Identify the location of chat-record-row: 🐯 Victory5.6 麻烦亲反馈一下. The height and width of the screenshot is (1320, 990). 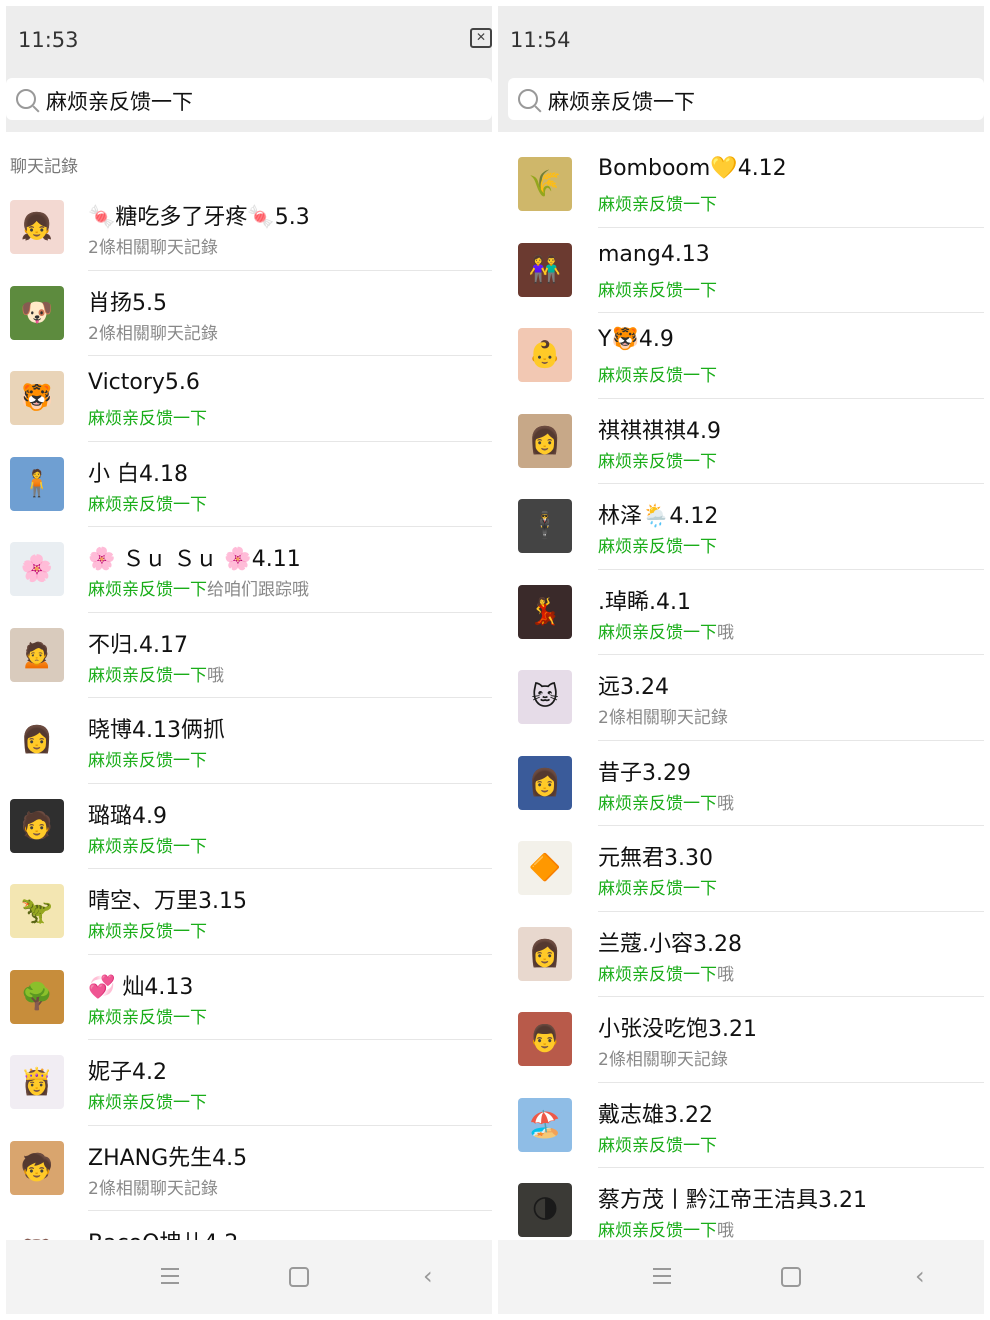
(249, 399).